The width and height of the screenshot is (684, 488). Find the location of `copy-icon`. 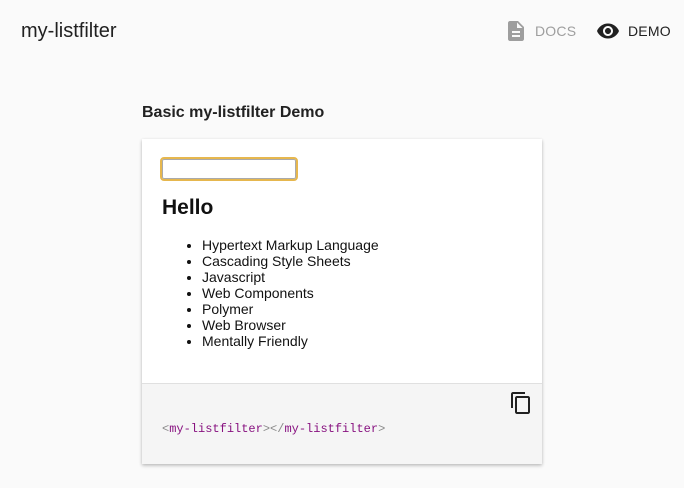

copy-icon is located at coordinates (521, 405).